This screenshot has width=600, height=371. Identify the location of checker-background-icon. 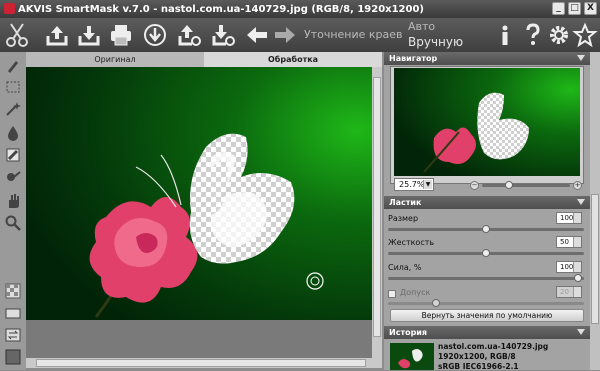
(13, 291).